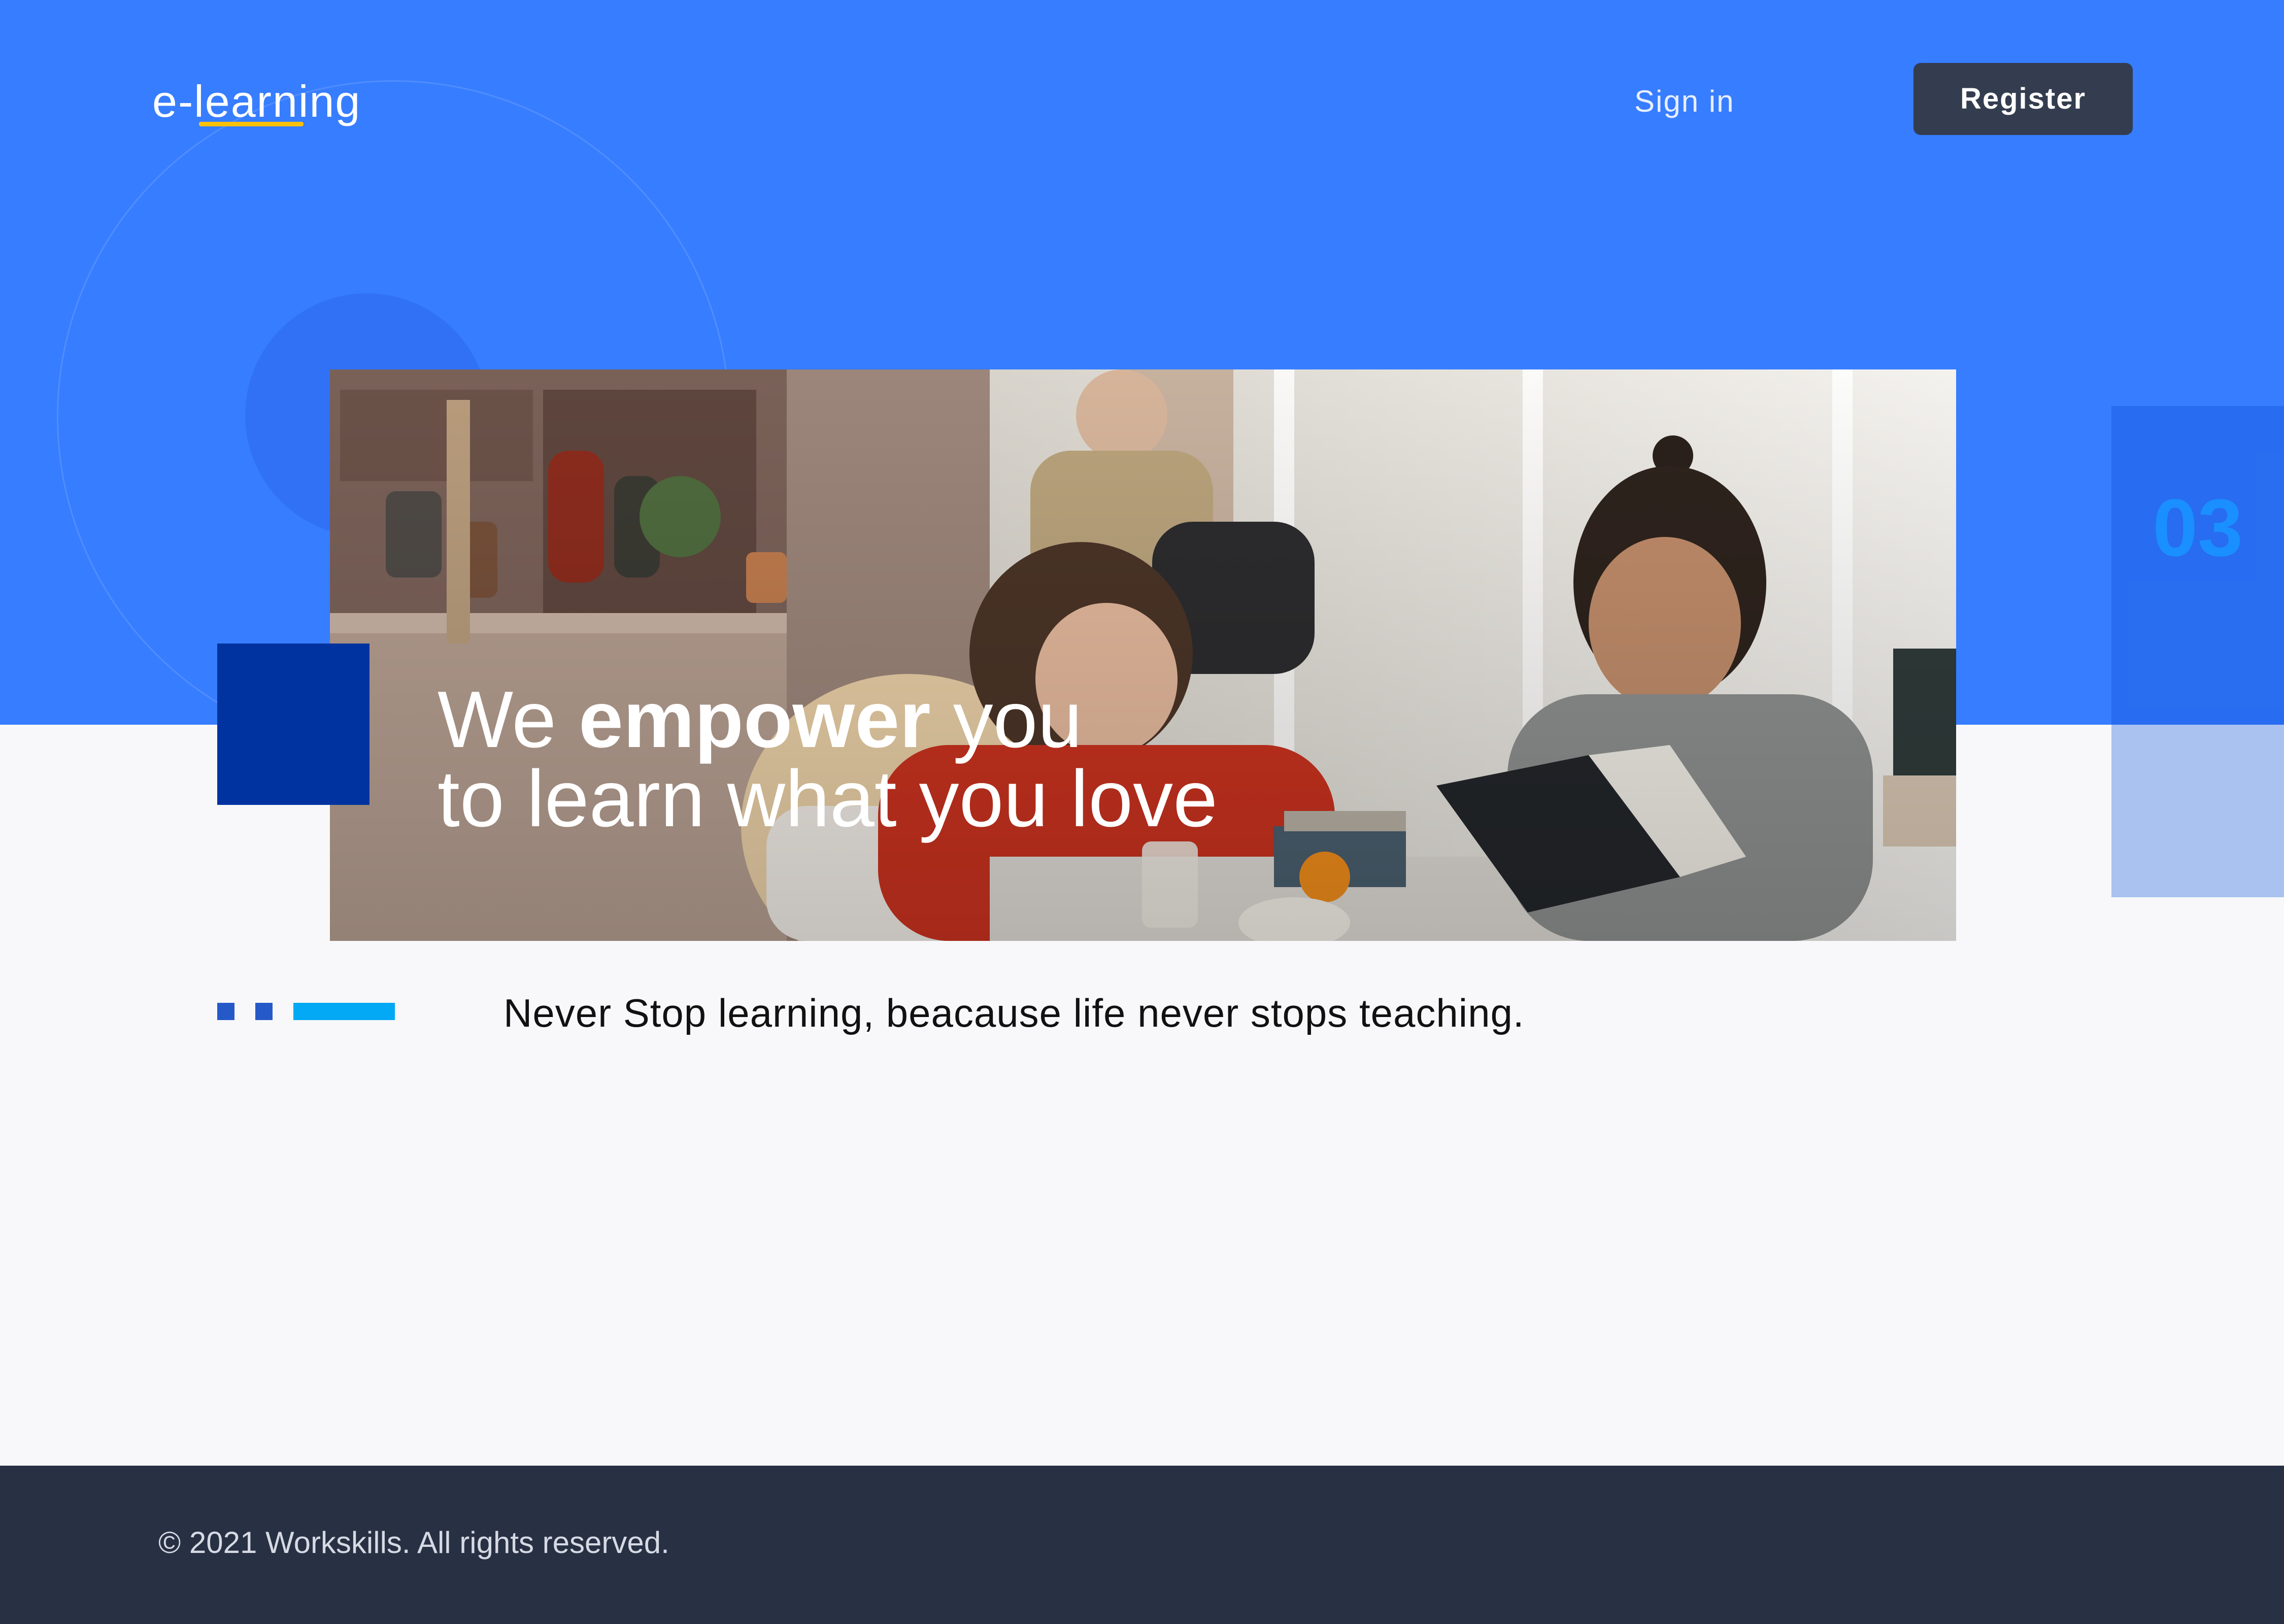 The image size is (2284, 1624). I want to click on footer-copyright: © 2021 Workskills. All rights reserved., so click(413, 1543).